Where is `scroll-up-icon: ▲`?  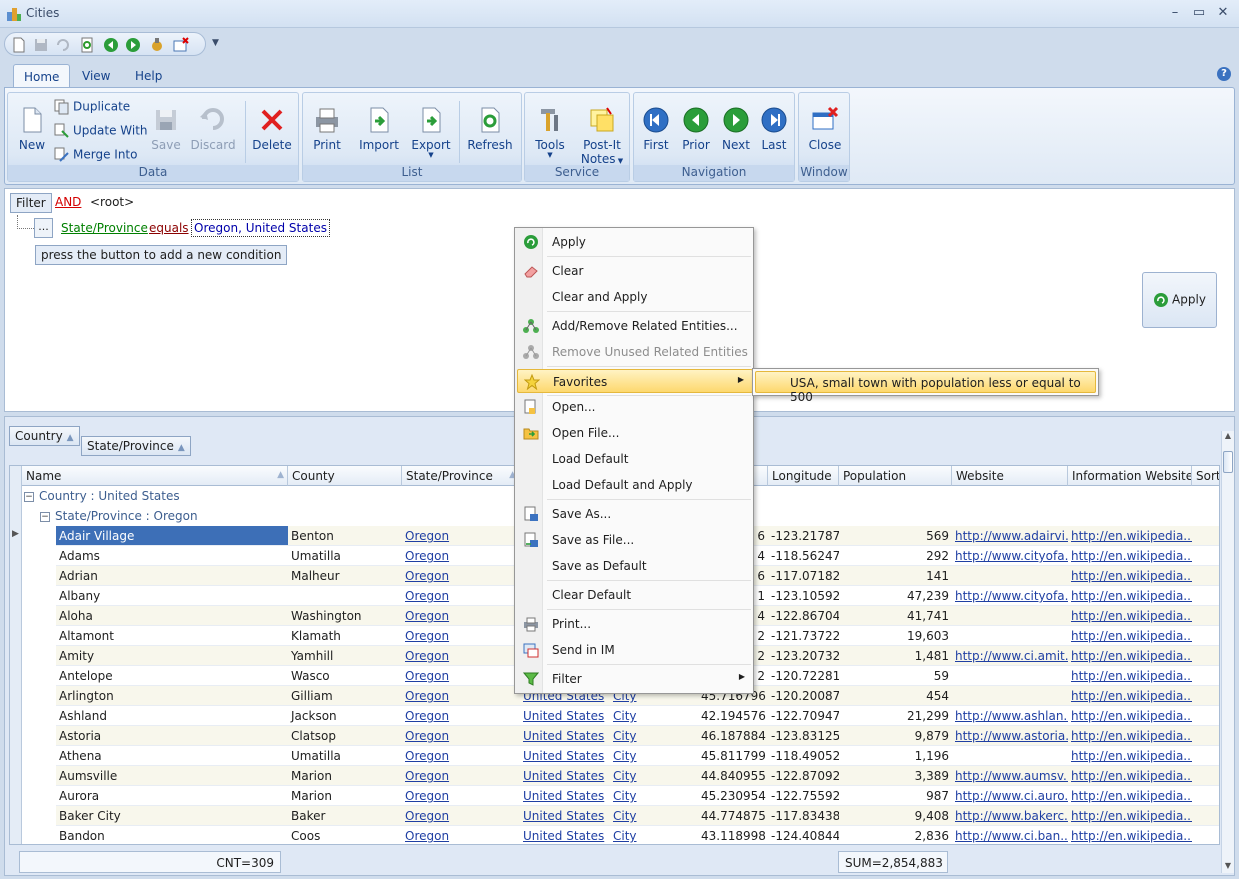
scroll-up-icon: ▲ is located at coordinates (1228, 437).